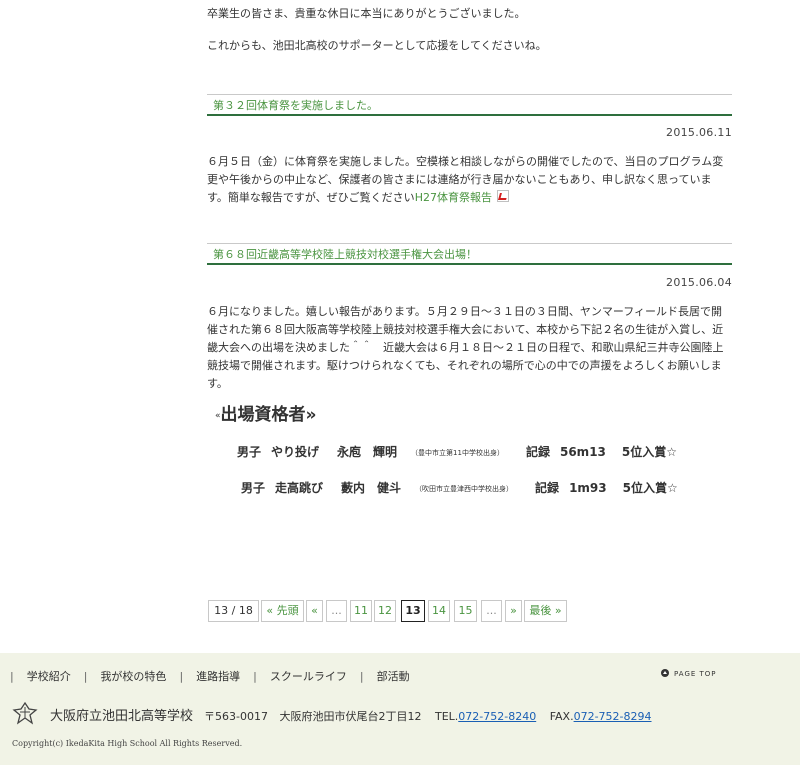 Image resolution: width=800 pixels, height=765 pixels. What do you see at coordinates (446, 716) in the screenshot?
I see `tel-label: TEL.` at bounding box center [446, 716].